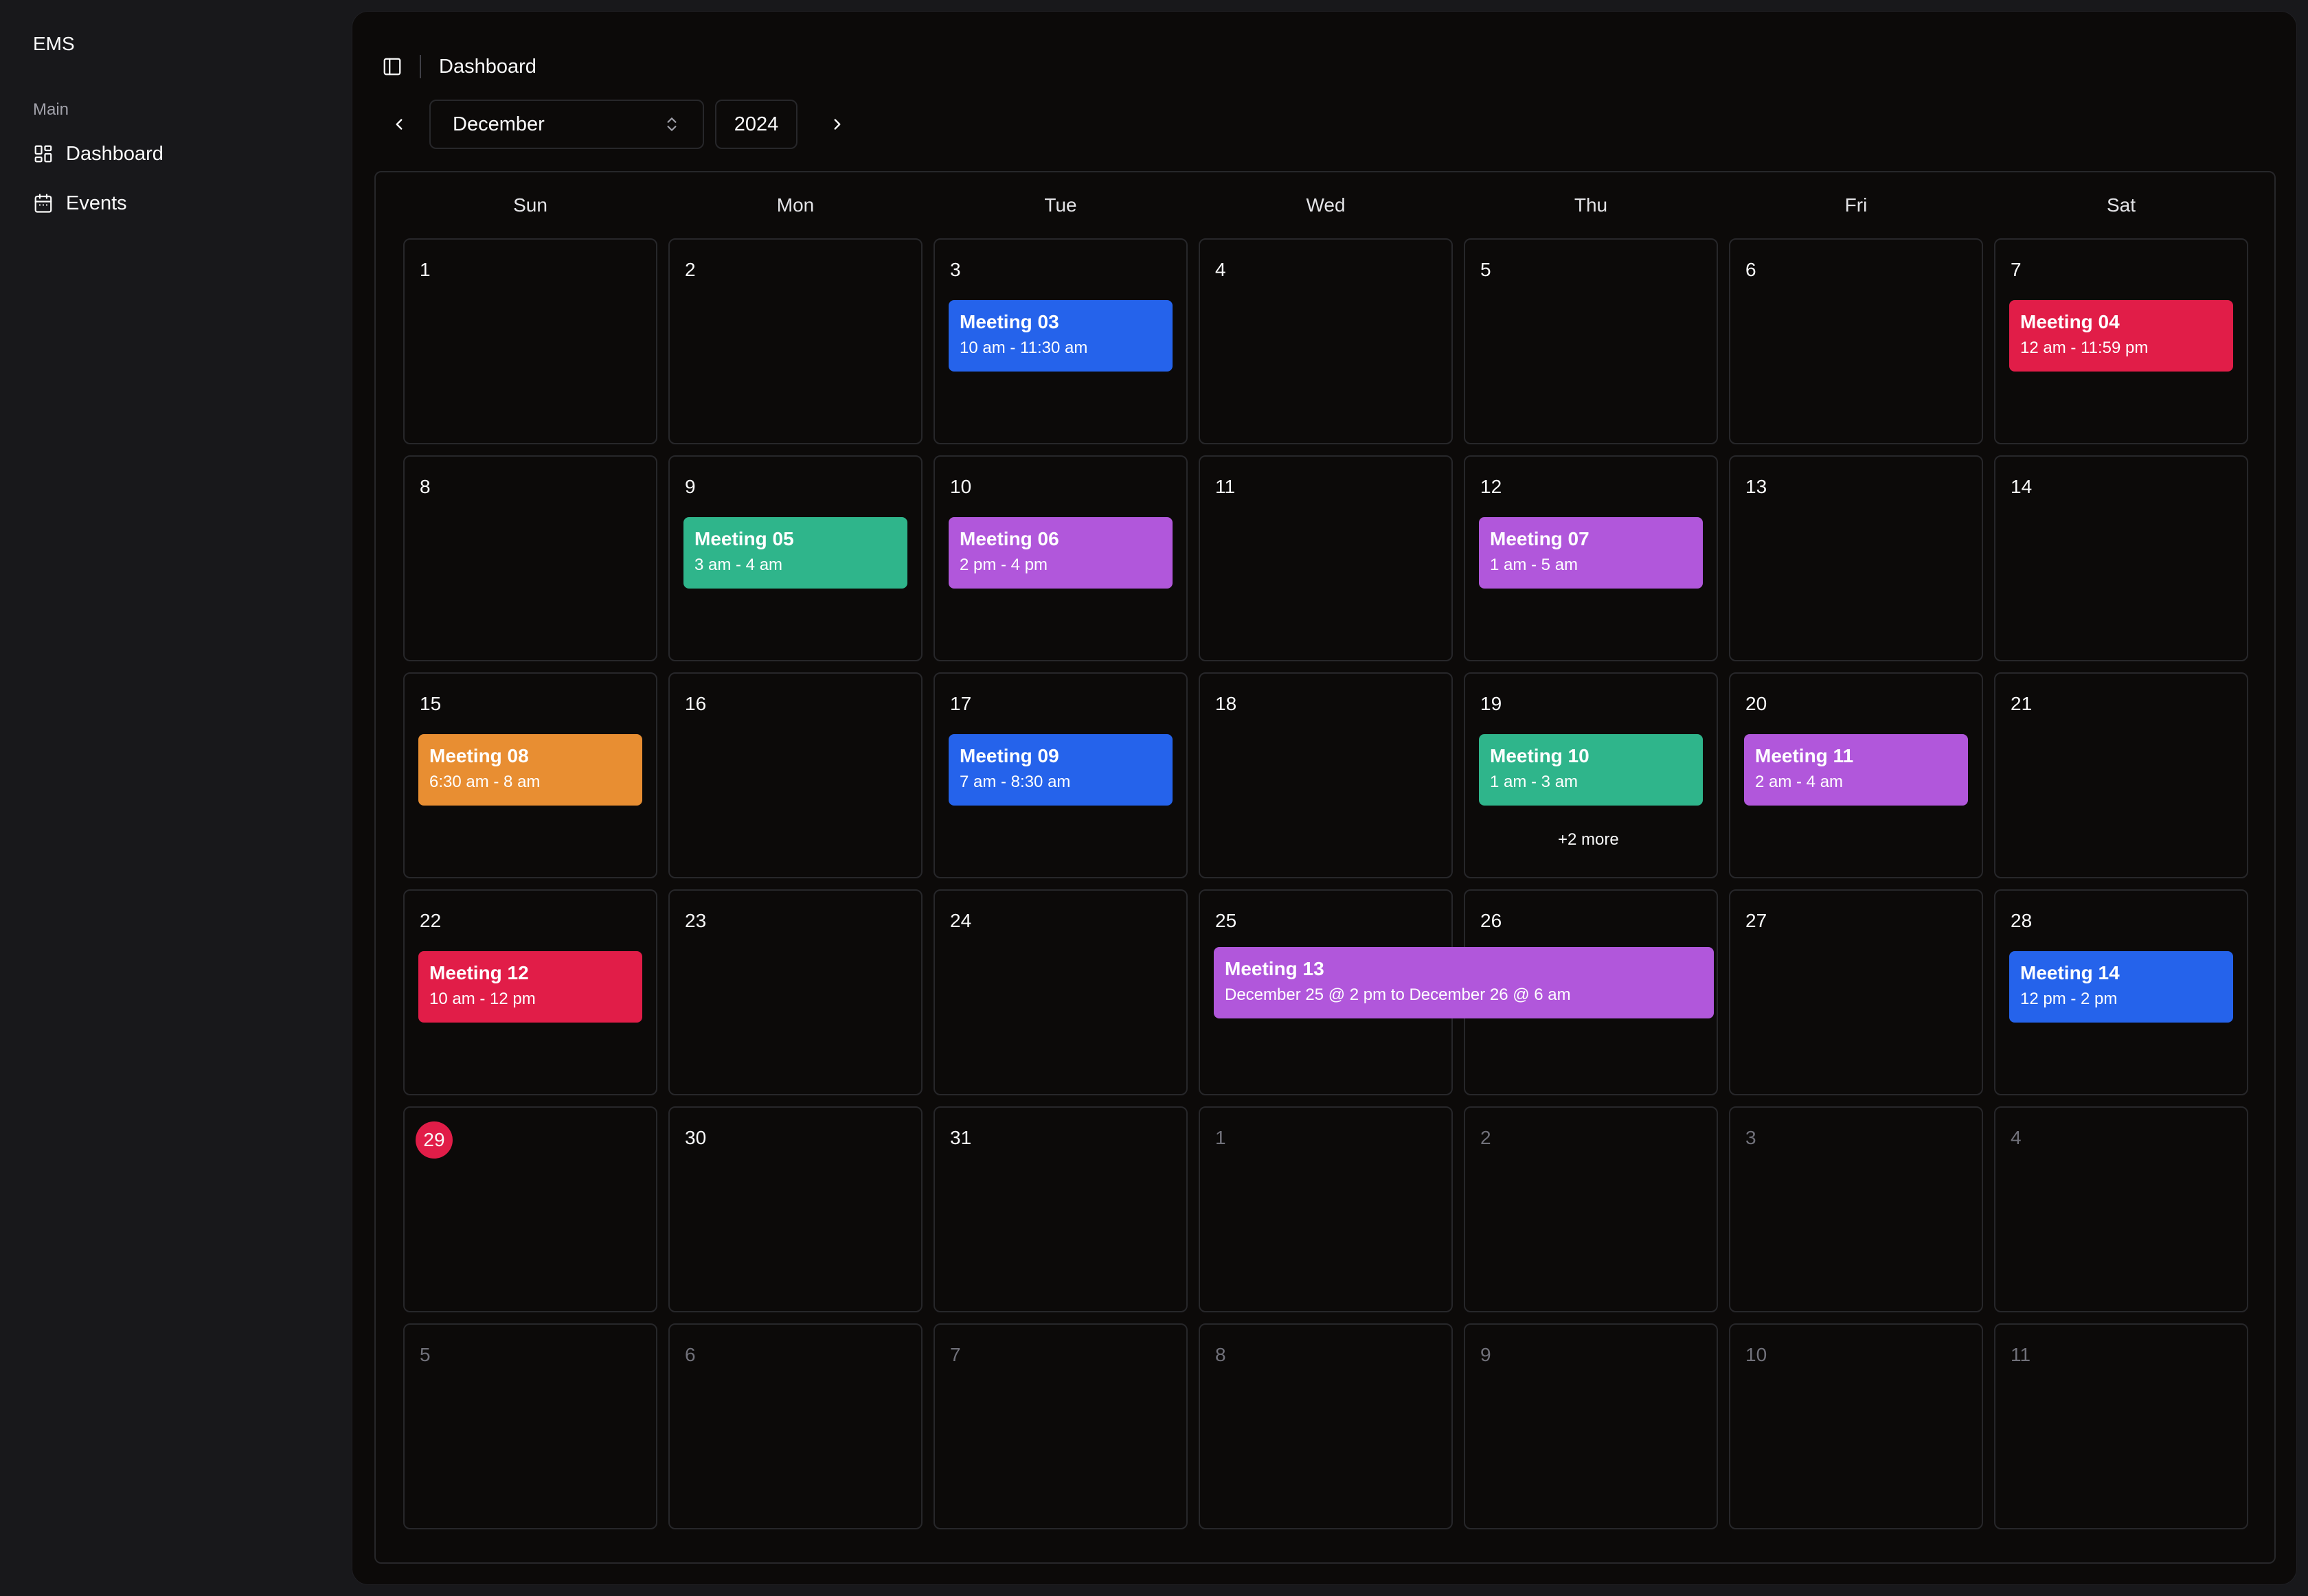  What do you see at coordinates (795, 205) in the screenshot?
I see `weekday-header: Mon` at bounding box center [795, 205].